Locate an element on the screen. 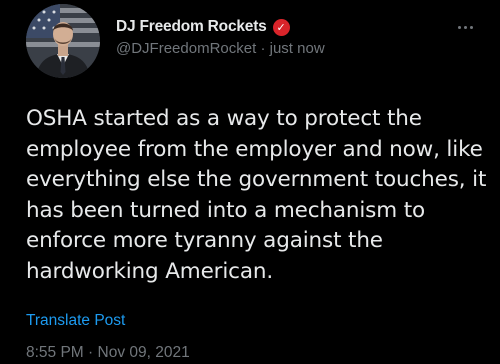  relative-time: just now is located at coordinates (297, 48).